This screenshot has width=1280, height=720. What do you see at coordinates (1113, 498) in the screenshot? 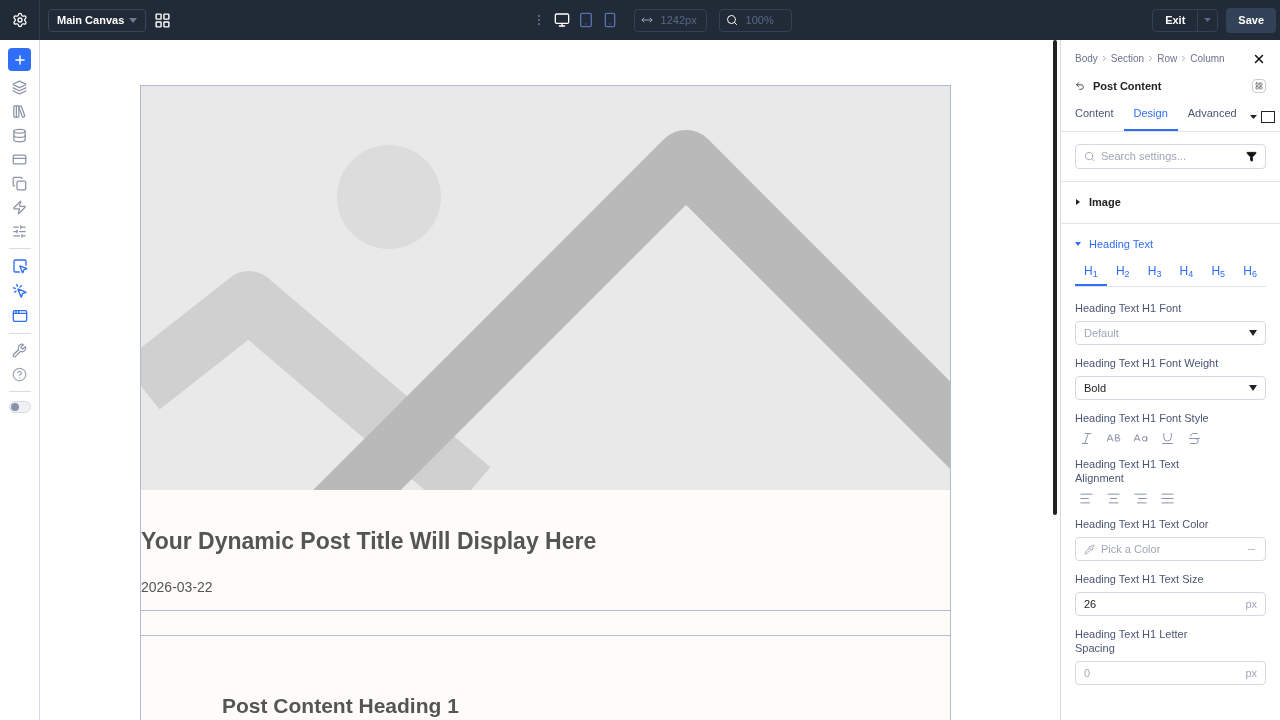
I see `align-center-icon` at bounding box center [1113, 498].